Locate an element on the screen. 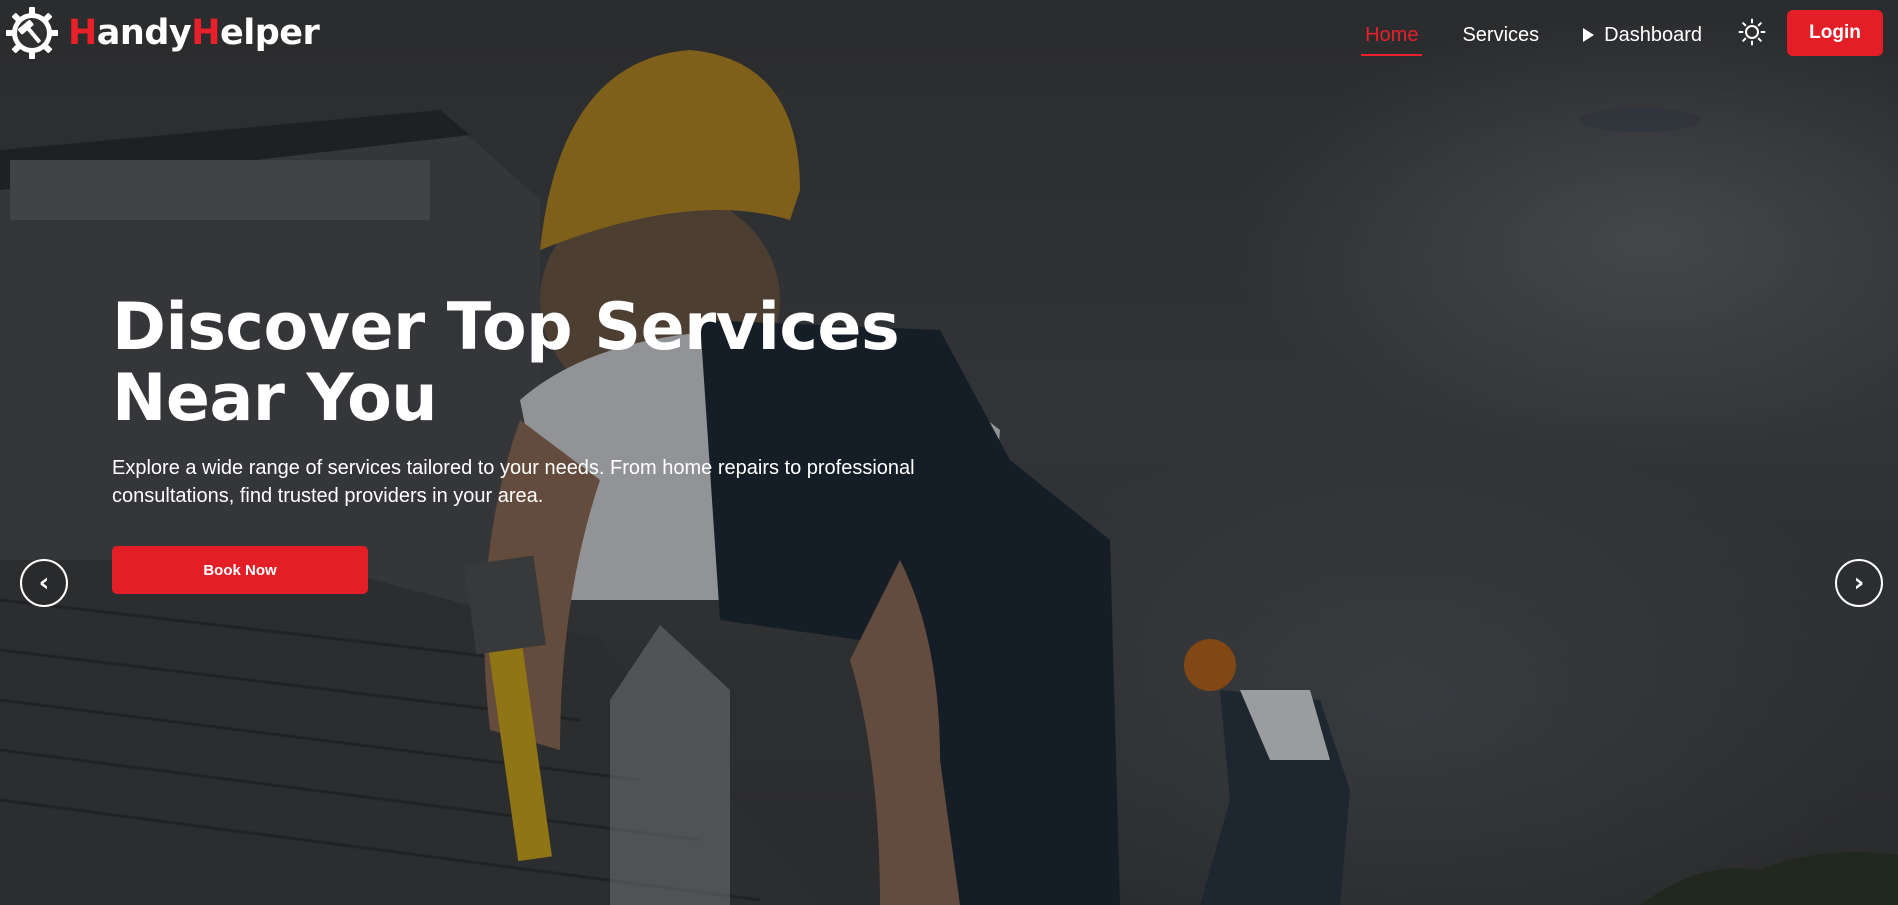 The image size is (1898, 905). nav-links: Home Services Dashboard is located at coordinates (1511, 36).